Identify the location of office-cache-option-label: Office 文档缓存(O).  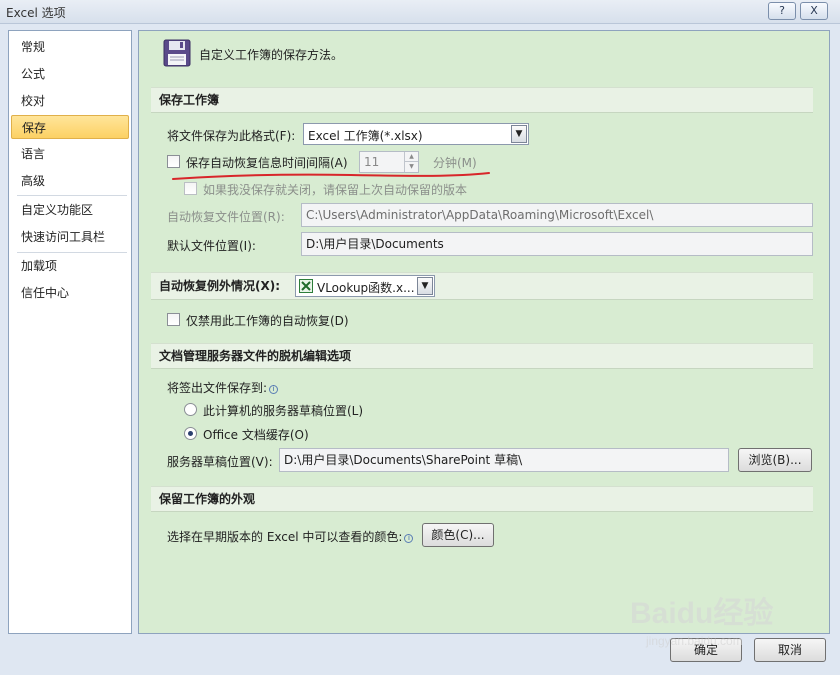
(256, 435).